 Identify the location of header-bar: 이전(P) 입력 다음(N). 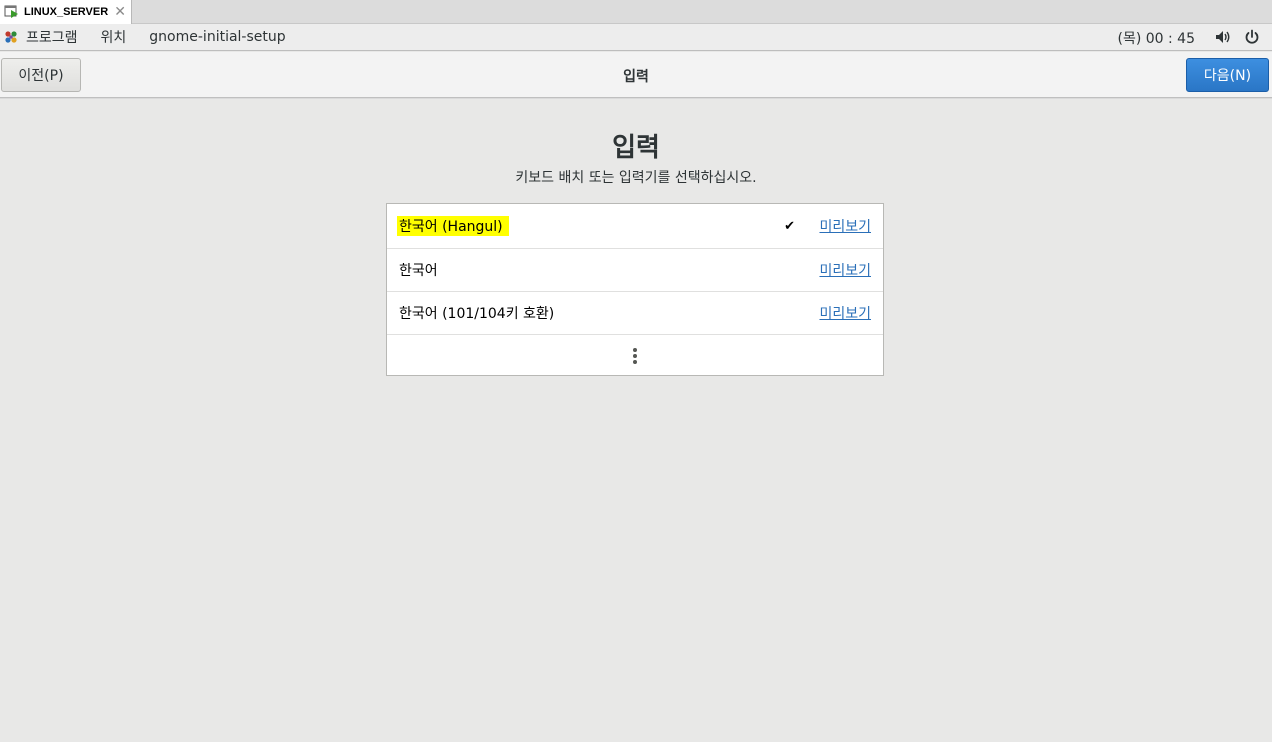
(636, 75).